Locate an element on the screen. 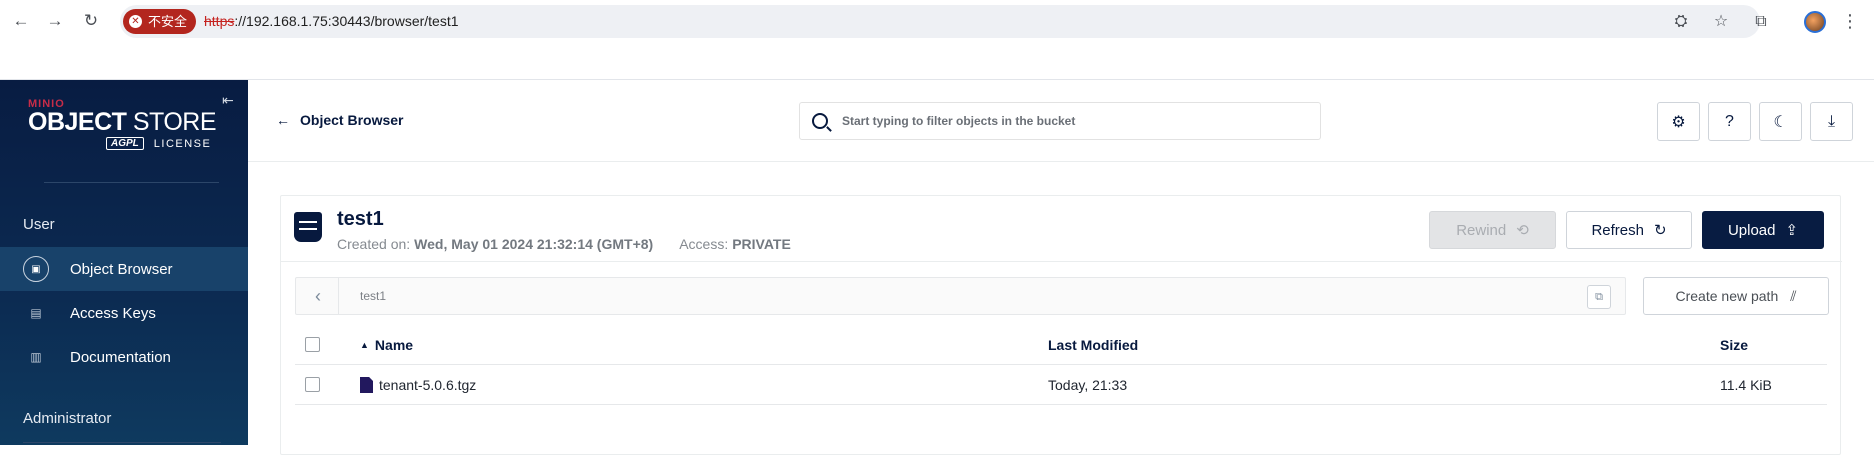  help-icon: ? is located at coordinates (1729, 121).